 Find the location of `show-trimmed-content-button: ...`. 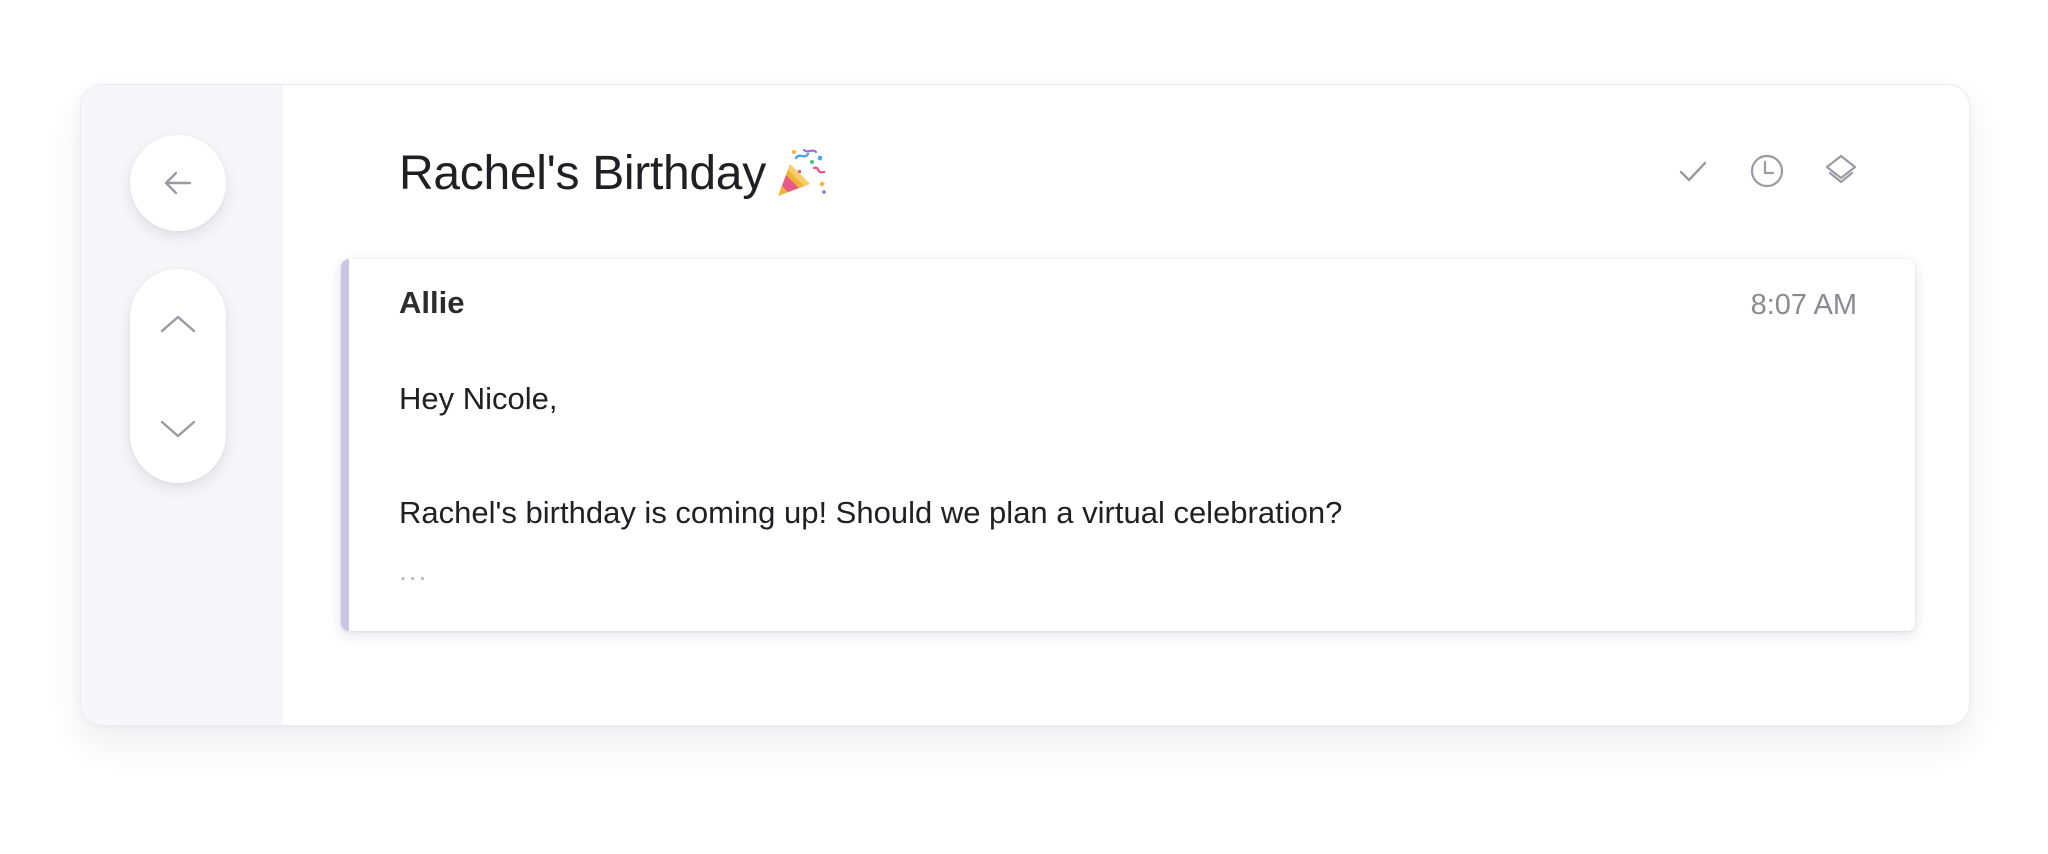

show-trimmed-content-button: ... is located at coordinates (413, 571).